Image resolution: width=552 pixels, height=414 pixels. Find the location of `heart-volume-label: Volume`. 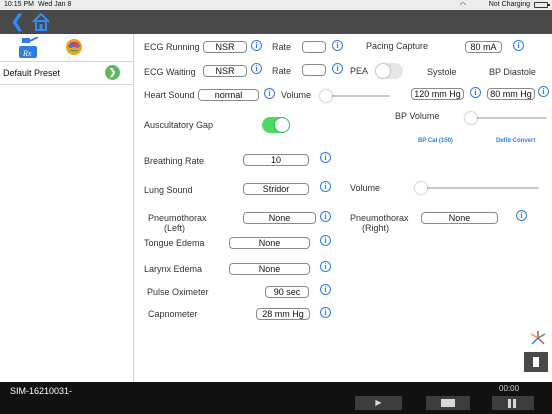

heart-volume-label: Volume is located at coordinates (296, 95).